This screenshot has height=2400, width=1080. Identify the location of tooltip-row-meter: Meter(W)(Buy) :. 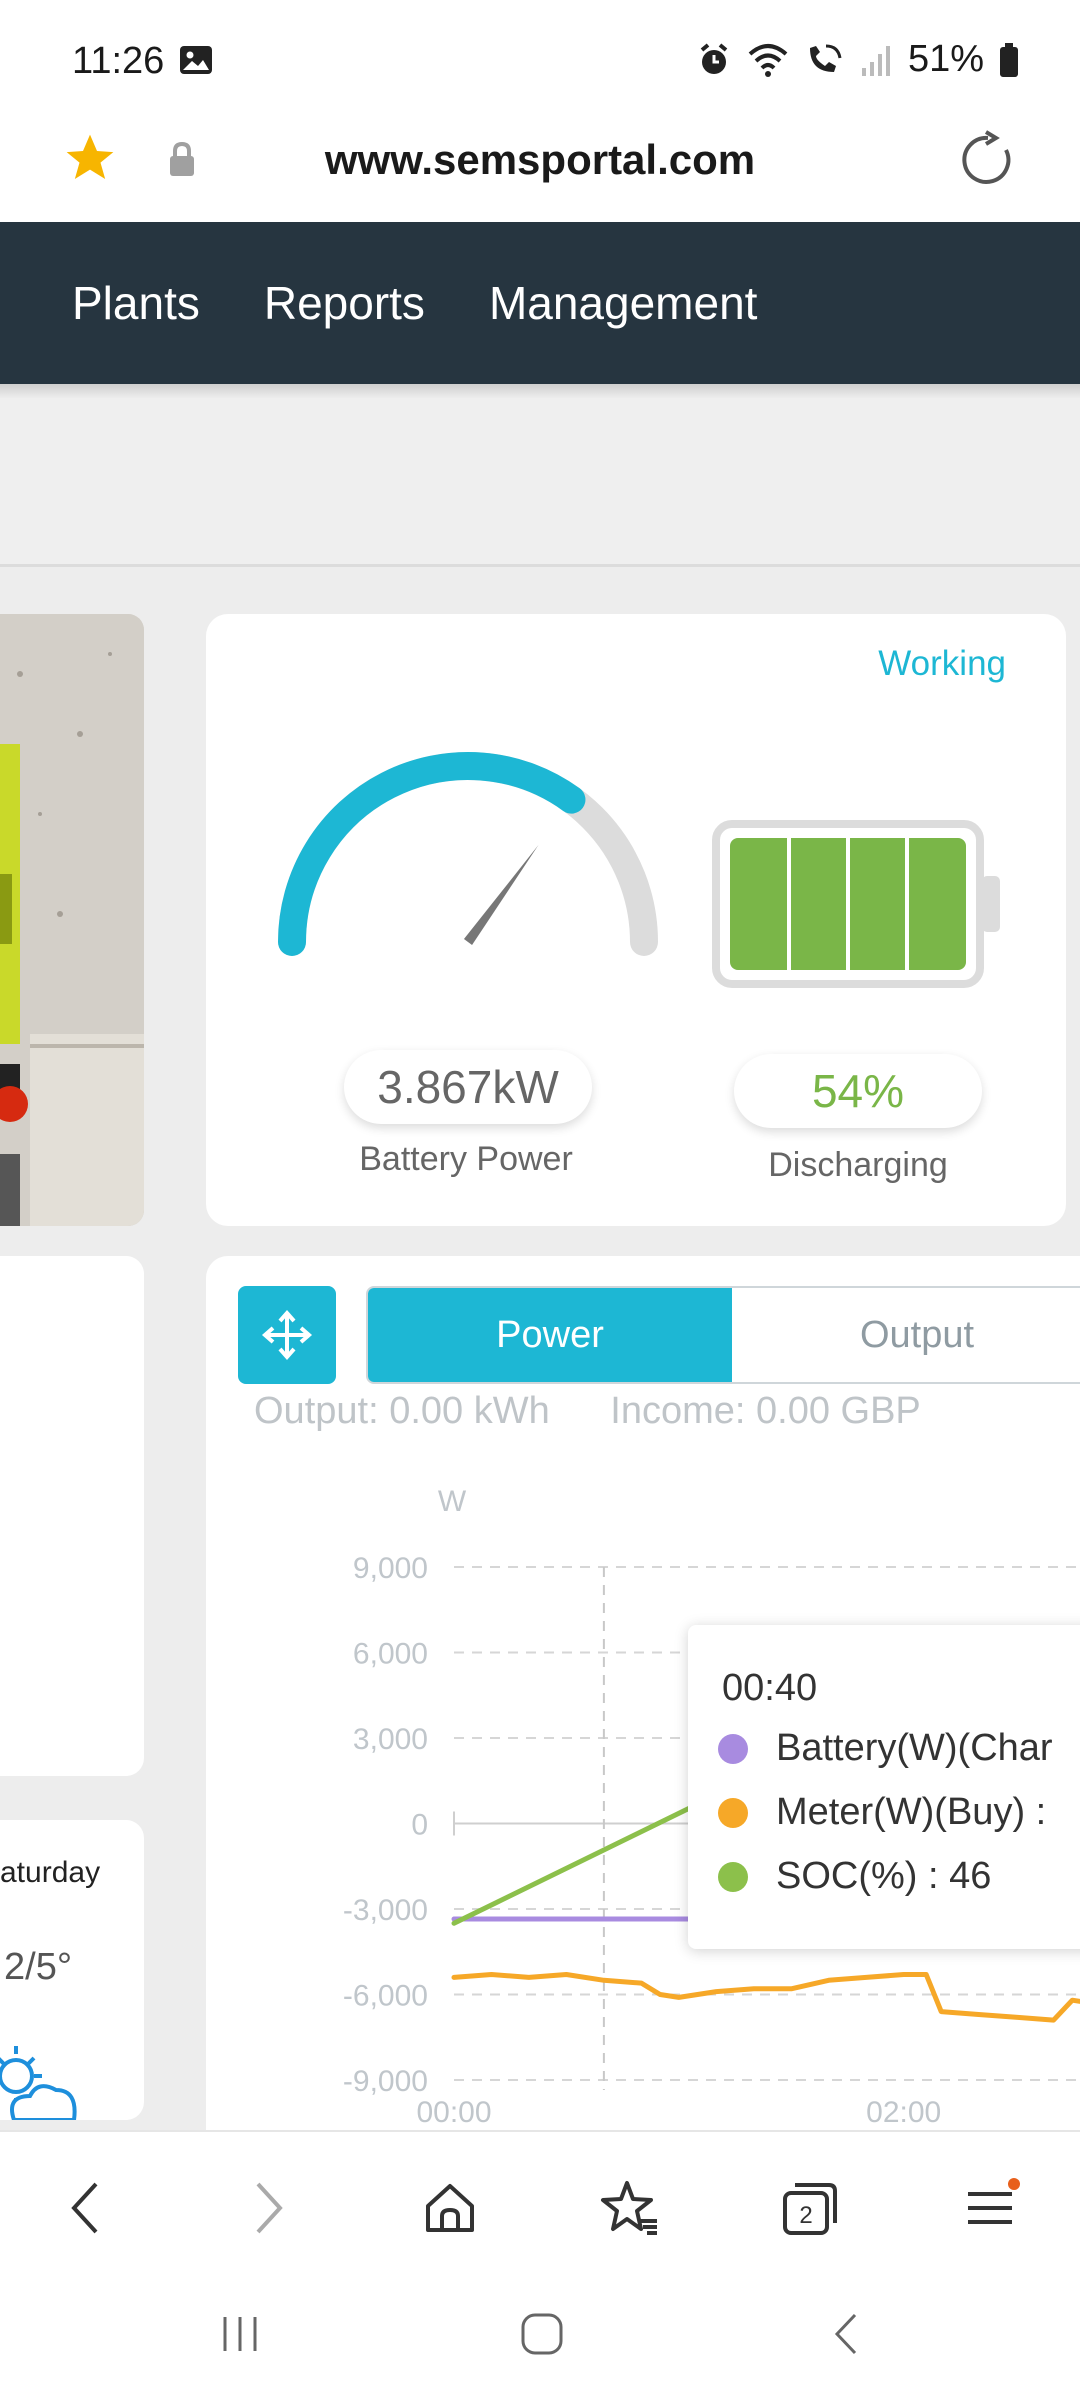
(882, 1812).